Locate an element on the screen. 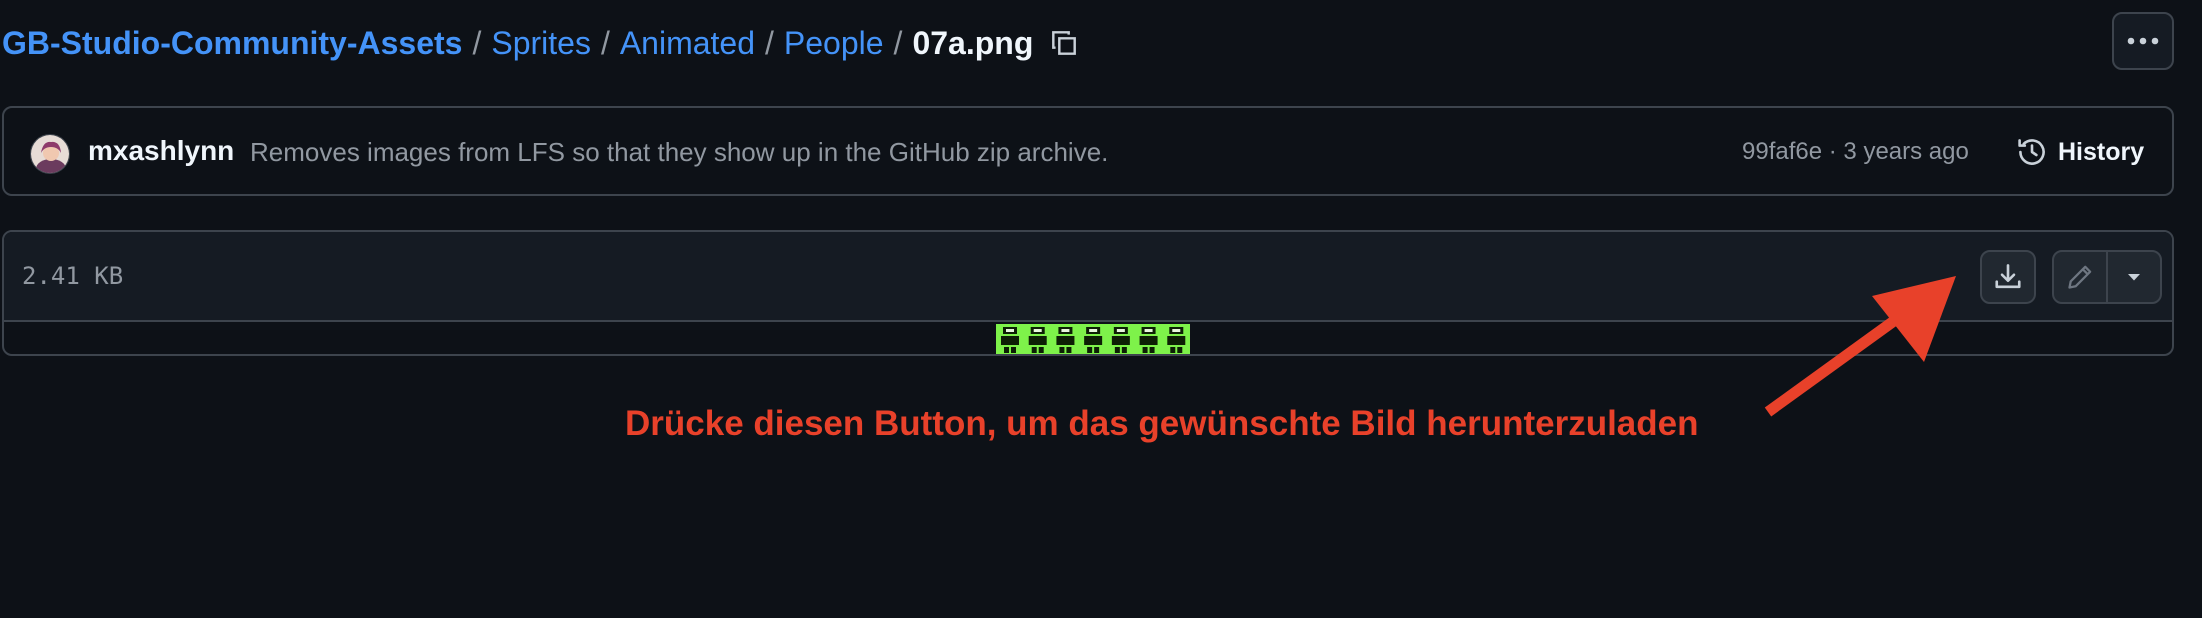 This screenshot has width=2202, height=618. commit-time: 3 years ago is located at coordinates (1906, 151).